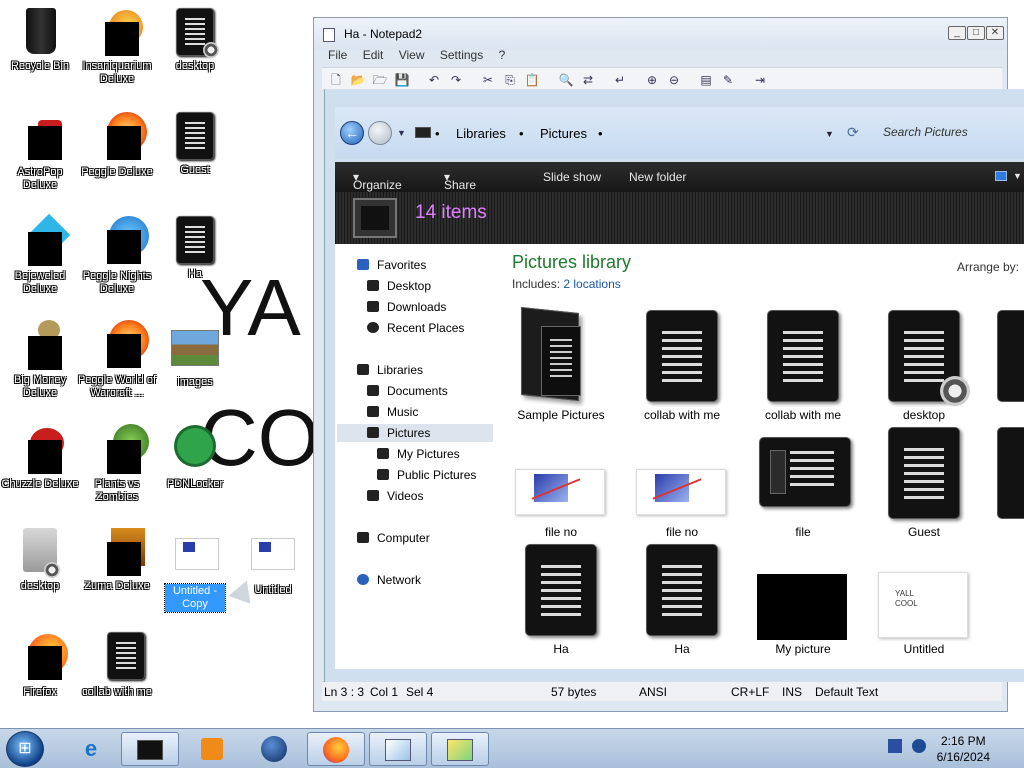  I want to click on arrange-by: Arrange by:, so click(988, 267).